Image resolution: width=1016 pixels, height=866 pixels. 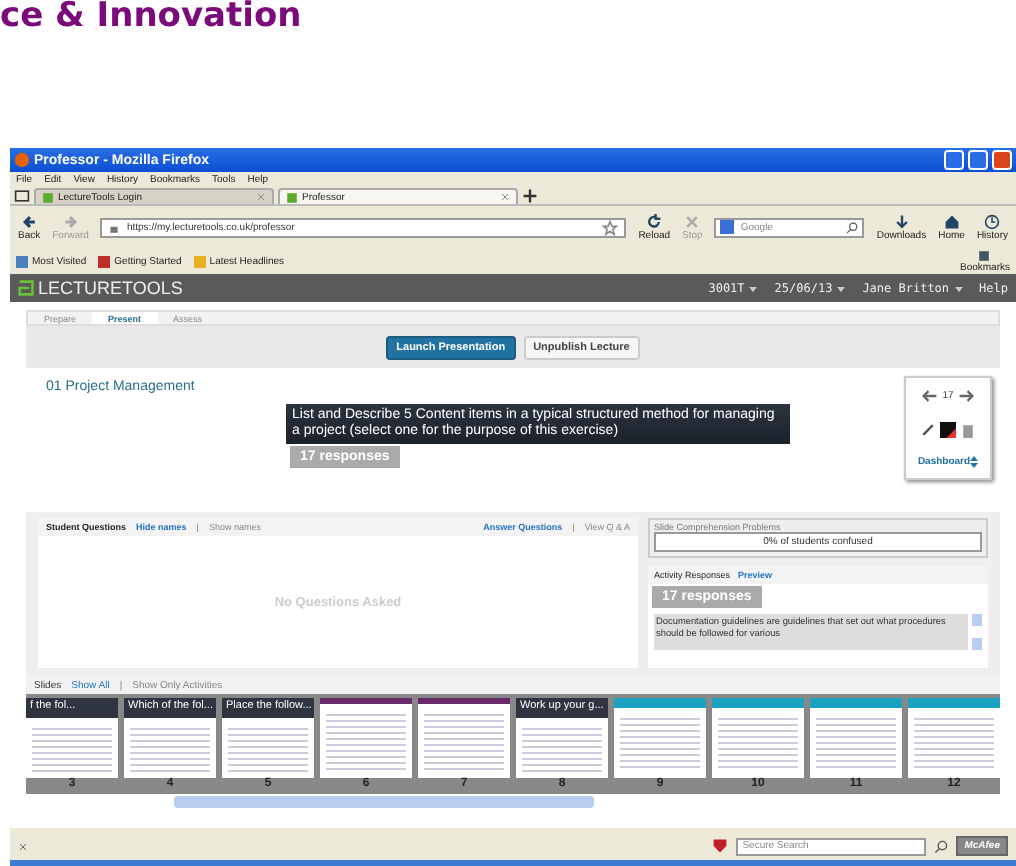 I want to click on download-icon, so click(x=901, y=221).